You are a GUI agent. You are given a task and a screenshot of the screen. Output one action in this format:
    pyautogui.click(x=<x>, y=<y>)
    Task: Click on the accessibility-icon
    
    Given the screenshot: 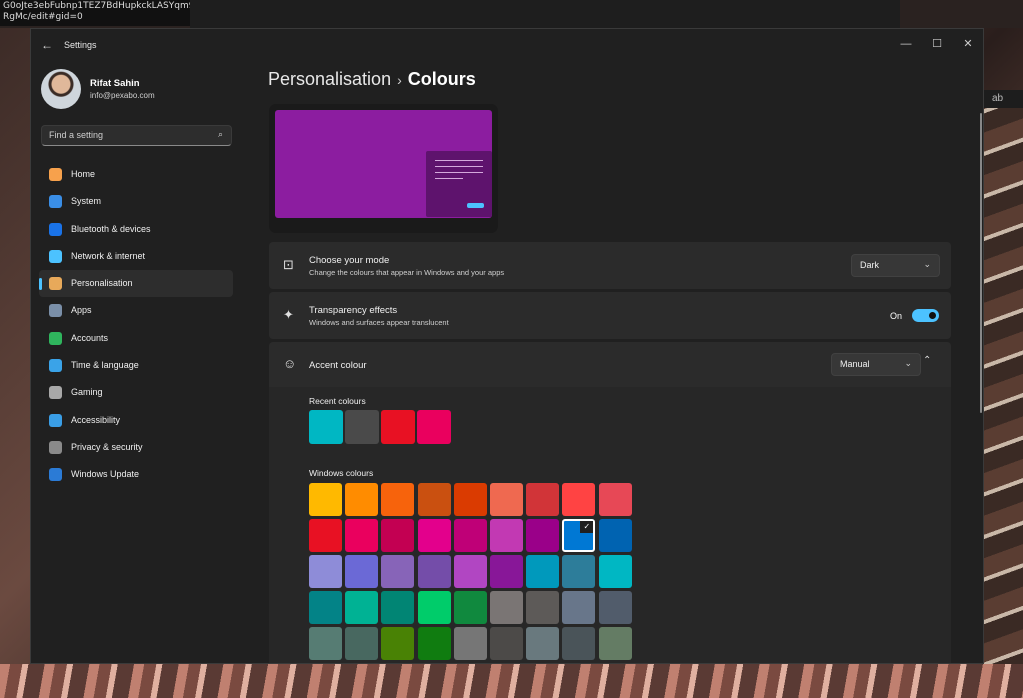 What is the action you would take?
    pyautogui.click(x=55, y=420)
    